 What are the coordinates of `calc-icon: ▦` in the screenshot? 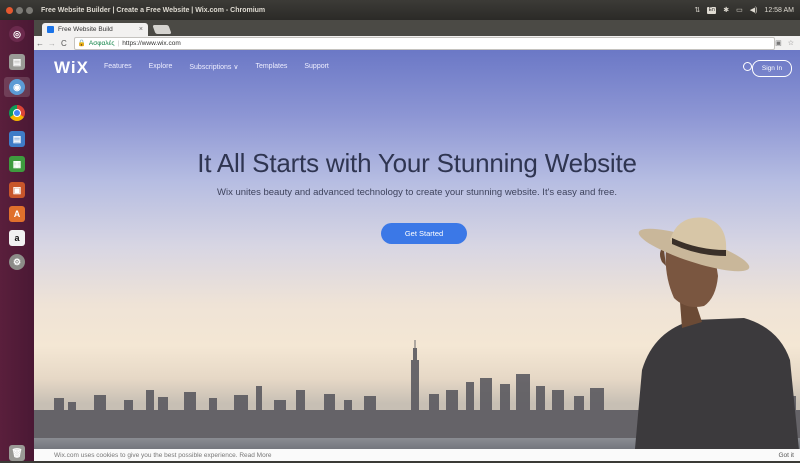 It's located at (17, 164).